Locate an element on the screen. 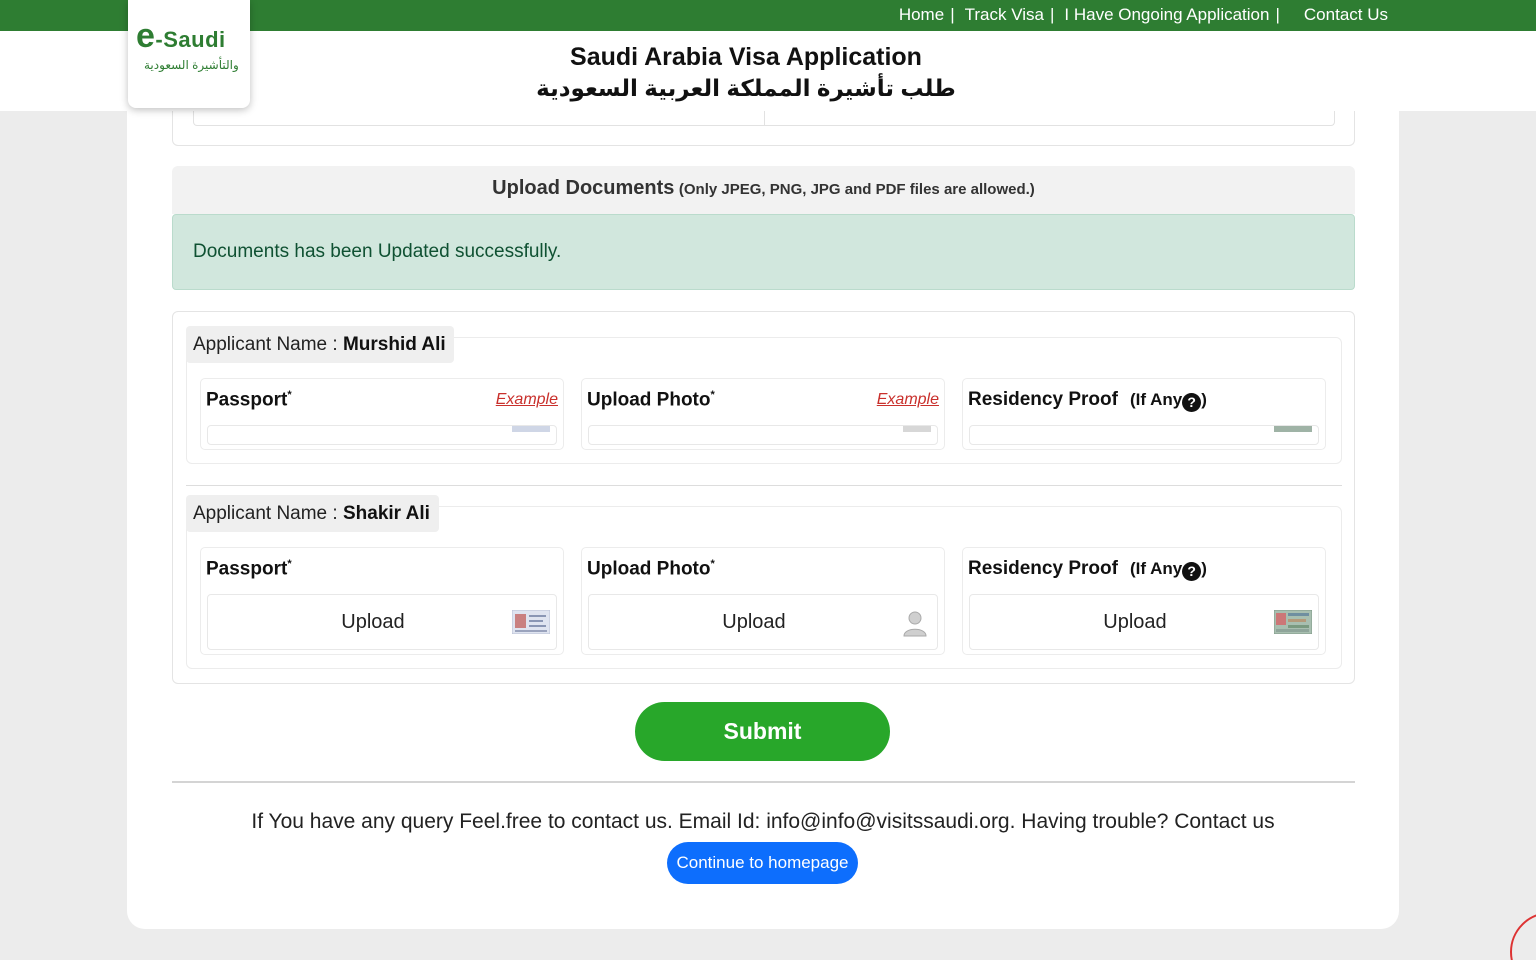 The height and width of the screenshot is (960, 1536). photo-example-link: Example is located at coordinates (908, 400).